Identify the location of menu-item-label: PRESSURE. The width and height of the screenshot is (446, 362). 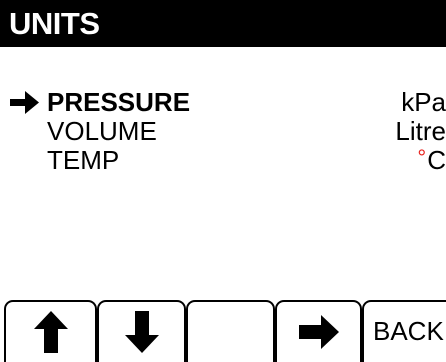
(119, 102).